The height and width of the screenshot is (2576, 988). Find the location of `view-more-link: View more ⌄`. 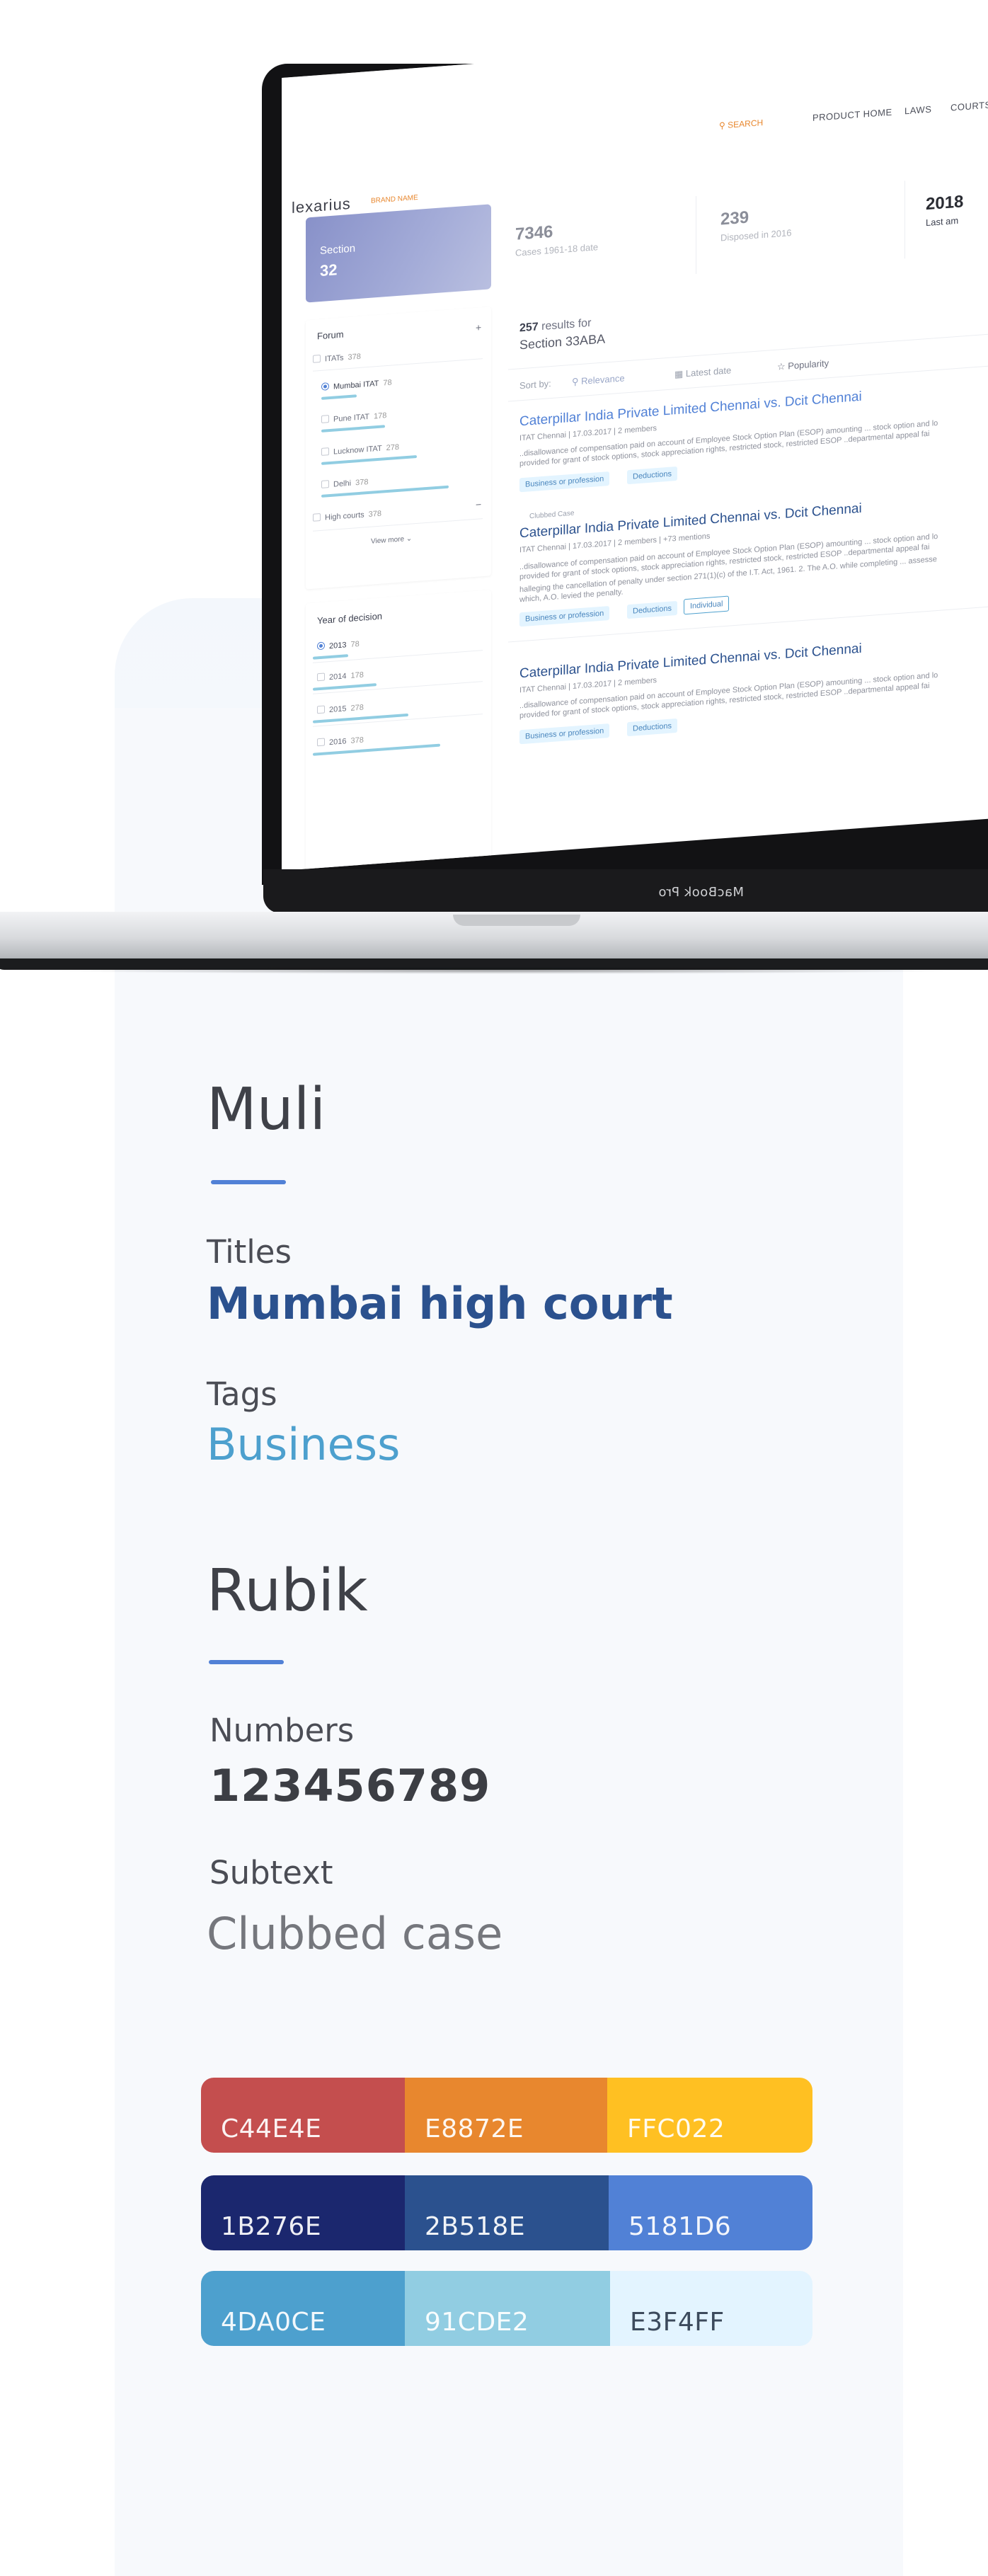

view-more-link: View more ⌄ is located at coordinates (391, 539).